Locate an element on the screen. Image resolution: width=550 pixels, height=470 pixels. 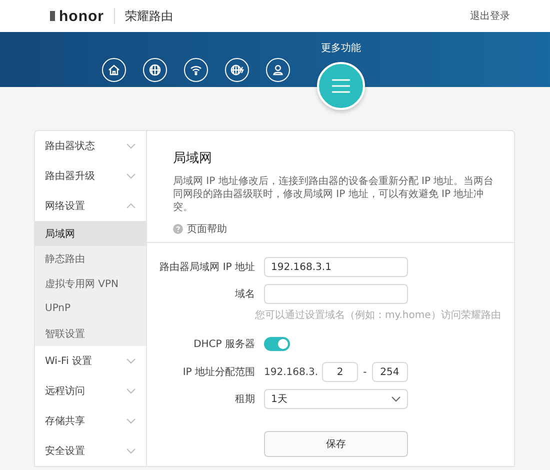
domain-field is located at coordinates (336, 294).